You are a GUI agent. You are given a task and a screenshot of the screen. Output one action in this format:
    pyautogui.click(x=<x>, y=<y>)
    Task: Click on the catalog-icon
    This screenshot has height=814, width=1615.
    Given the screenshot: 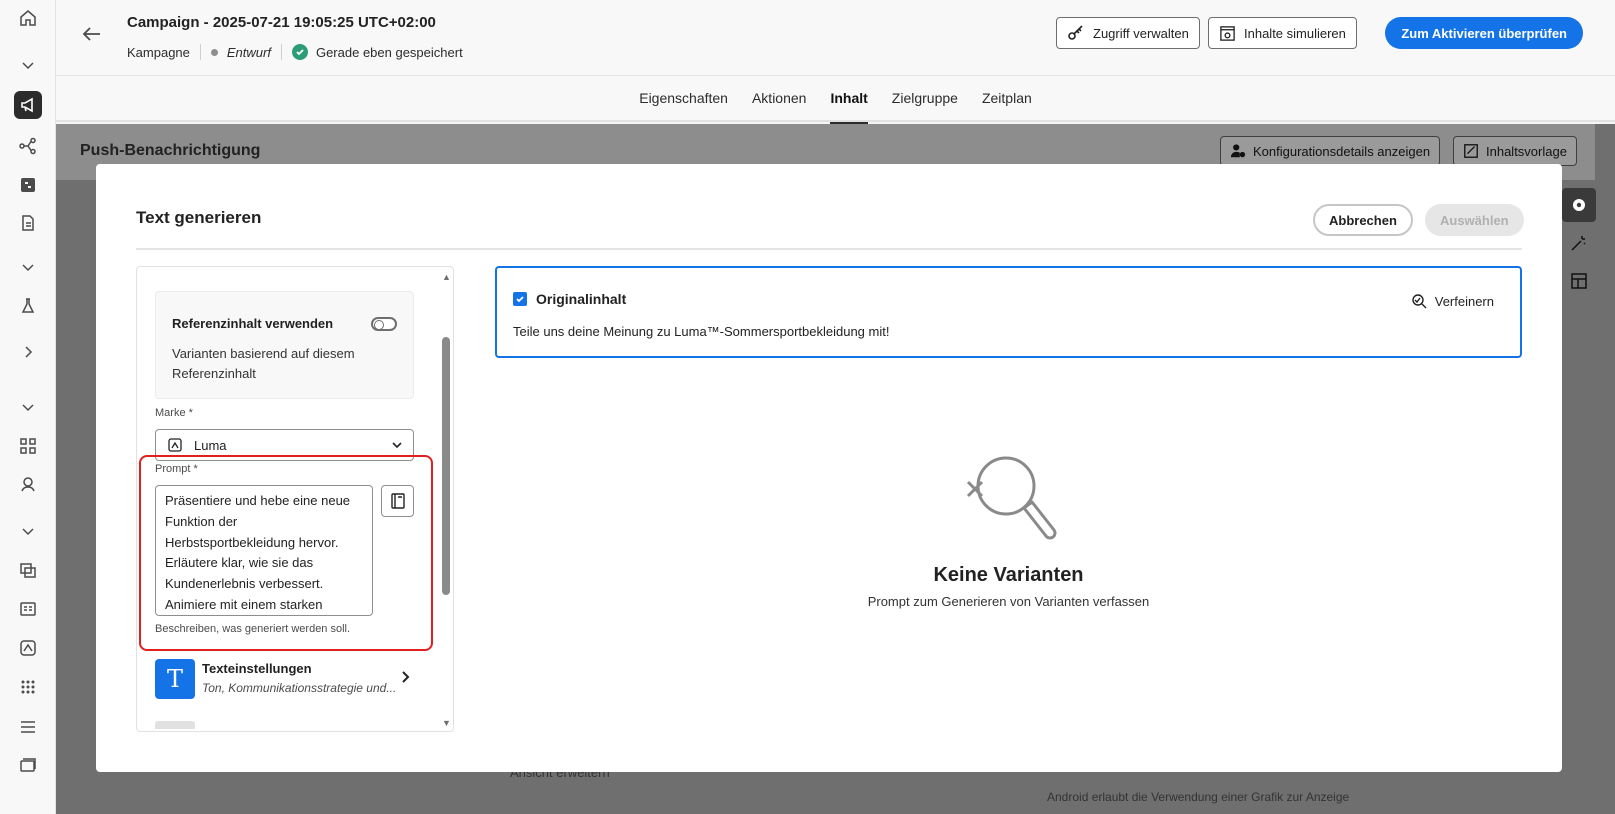 What is the action you would take?
    pyautogui.click(x=28, y=609)
    